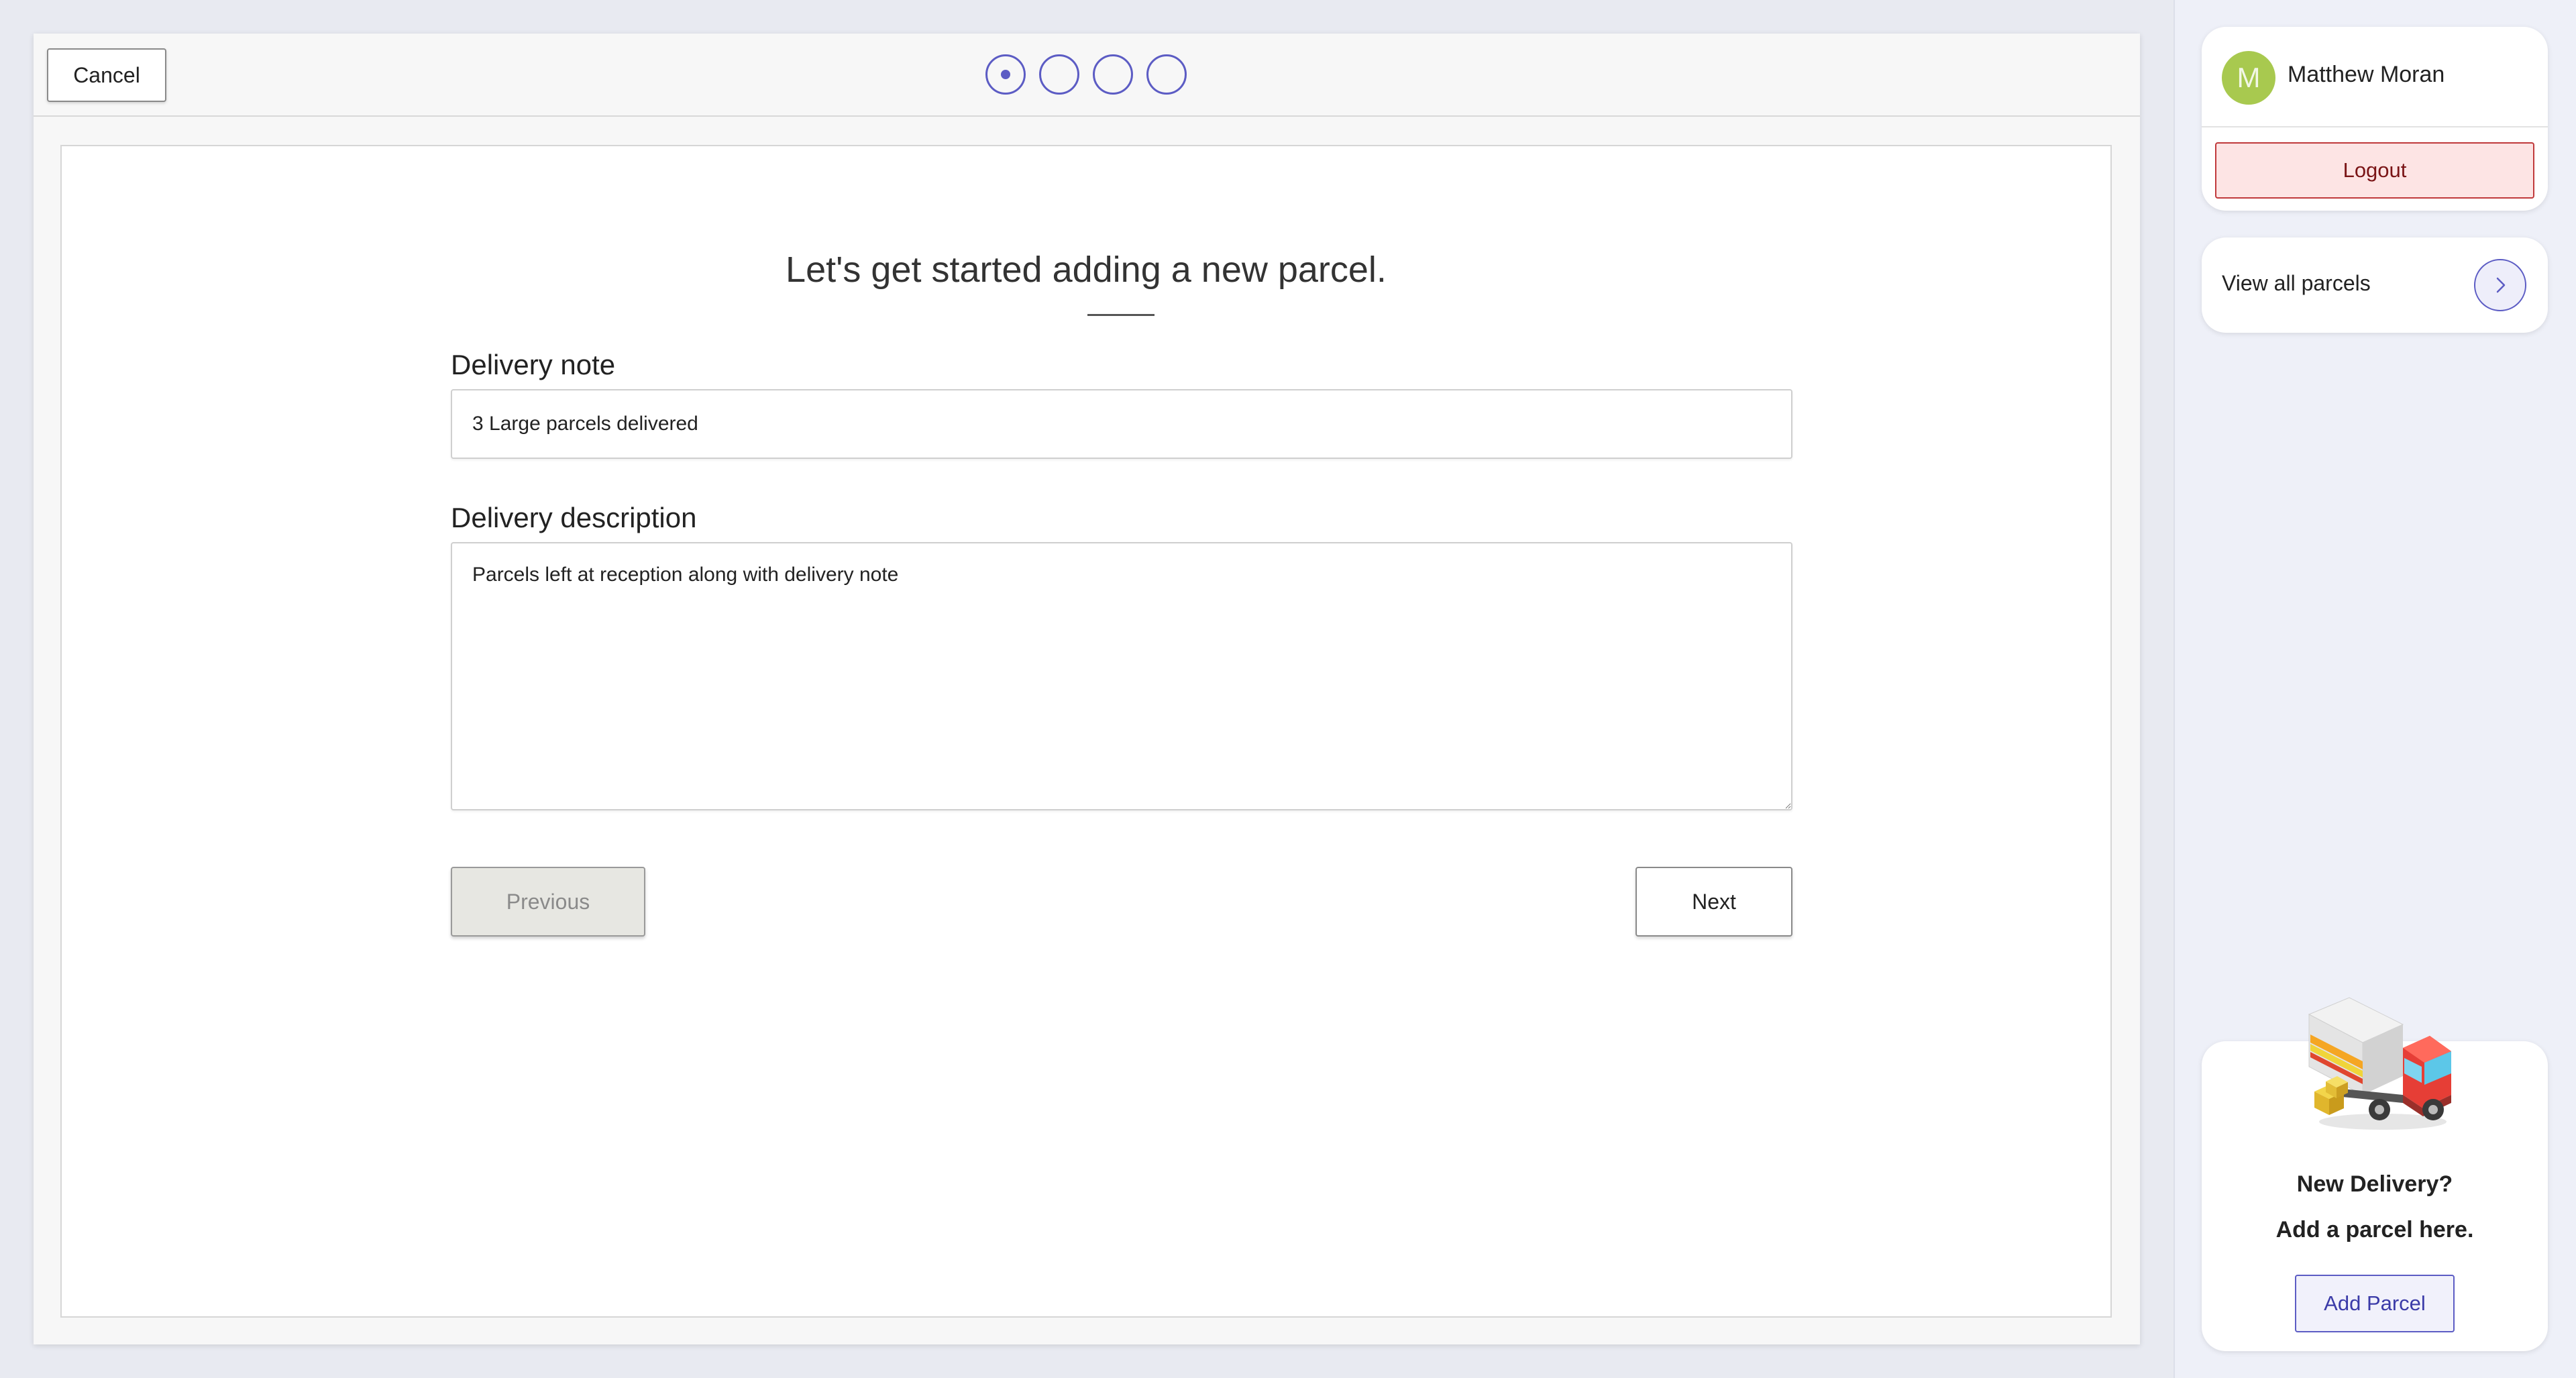 The image size is (2576, 1378). I want to click on step-4-icon, so click(1166, 74).